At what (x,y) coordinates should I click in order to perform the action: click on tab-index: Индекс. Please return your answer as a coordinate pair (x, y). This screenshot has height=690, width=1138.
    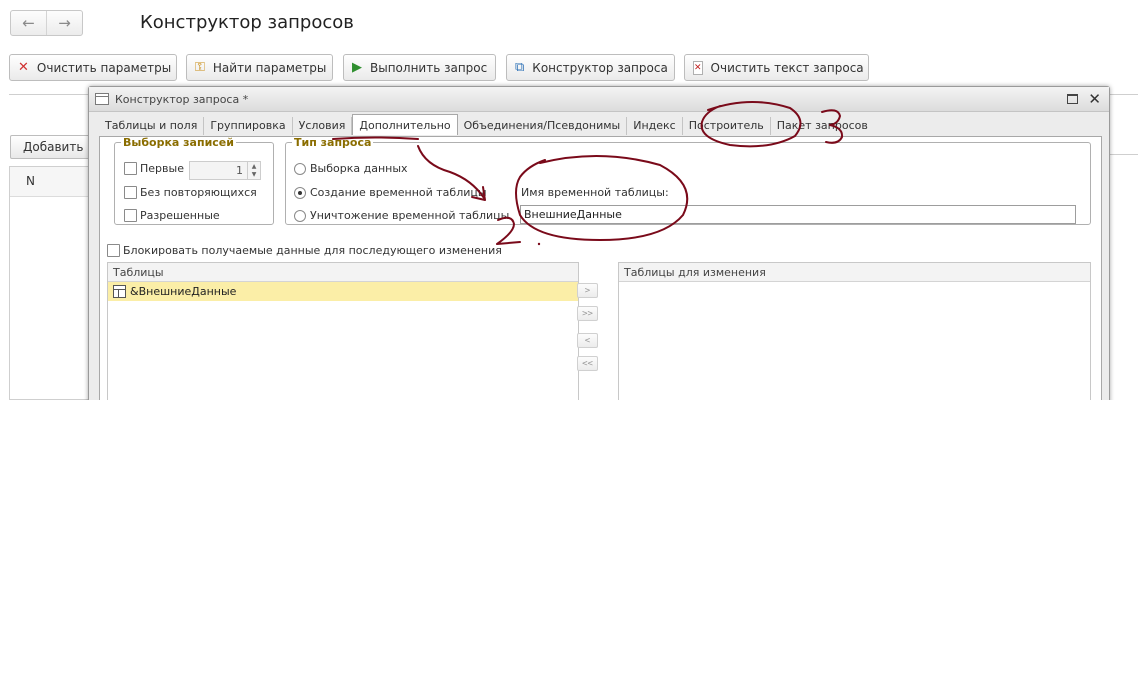
    Looking at the image, I should click on (655, 126).